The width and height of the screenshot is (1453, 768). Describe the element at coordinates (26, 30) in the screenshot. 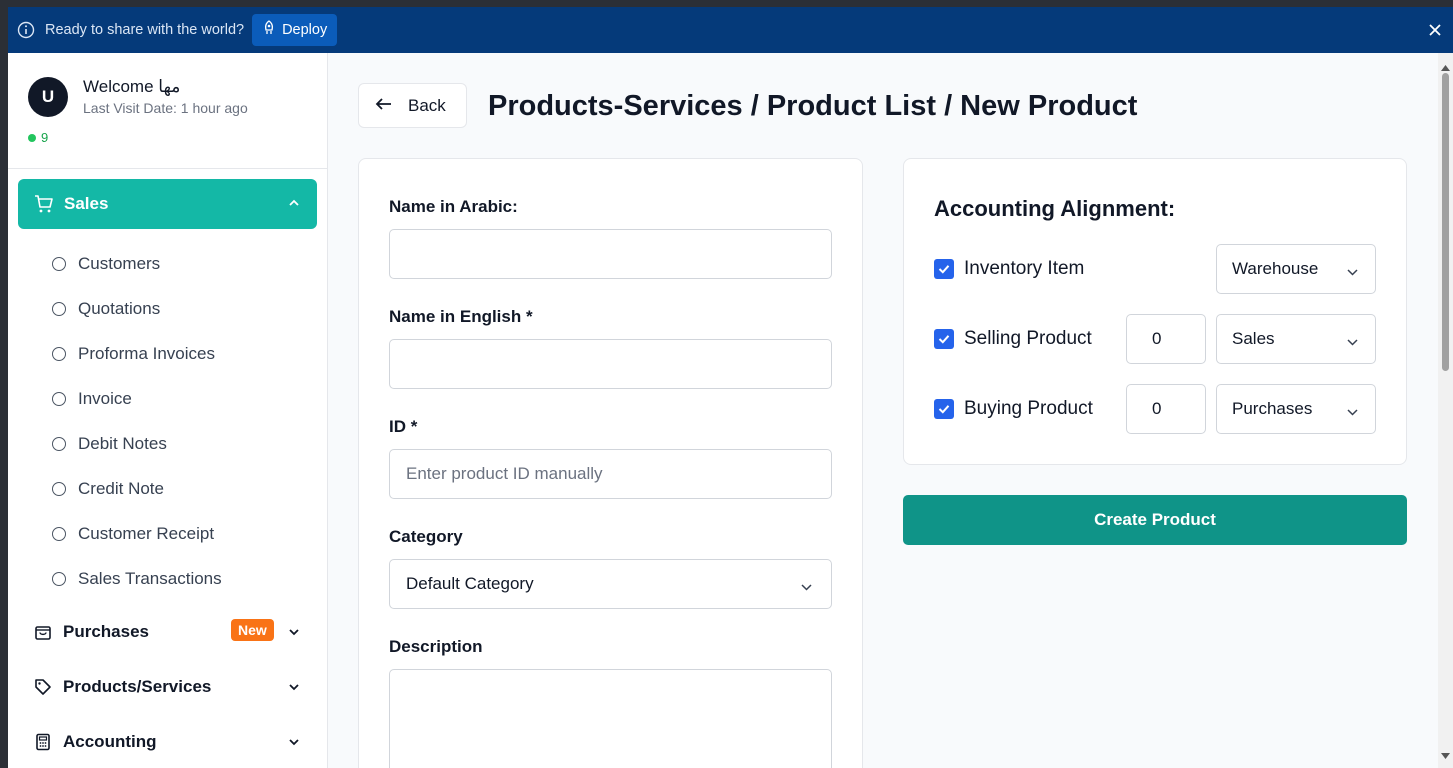

I see `info-icon` at that location.